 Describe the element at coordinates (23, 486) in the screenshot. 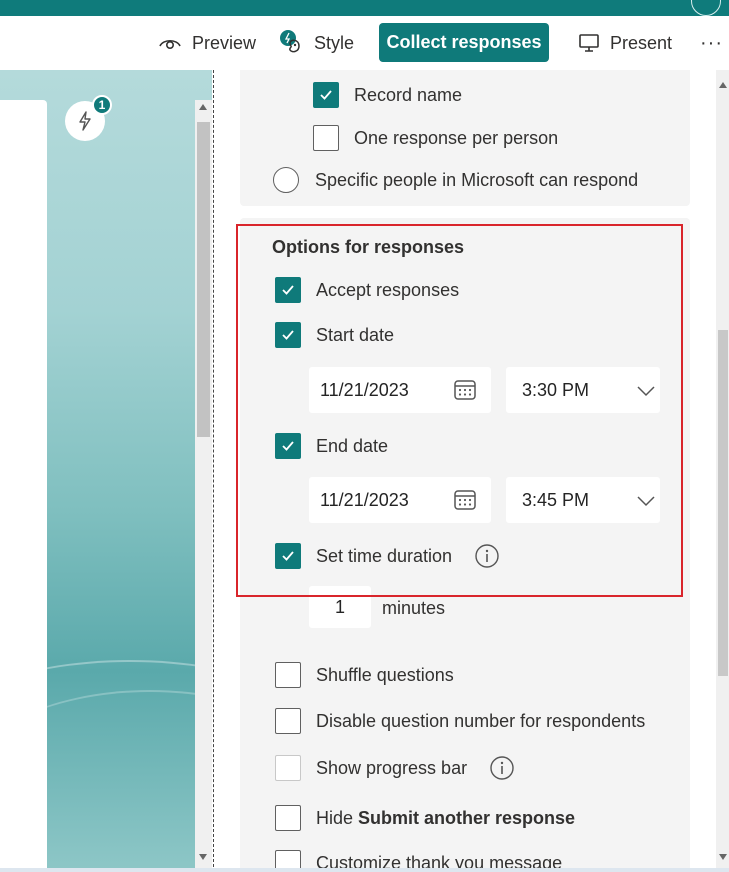

I see `form-card` at that location.